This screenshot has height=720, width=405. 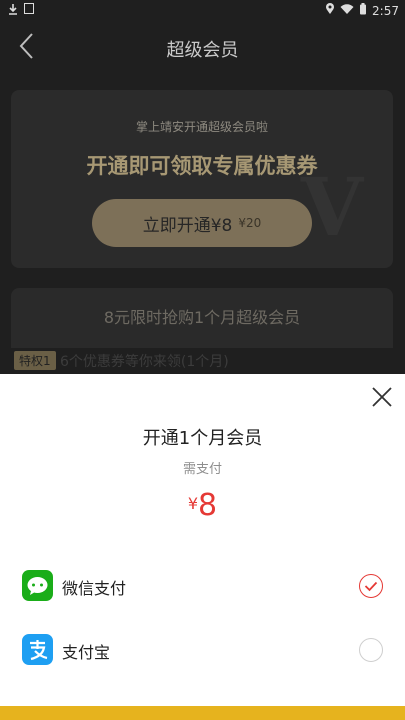 What do you see at coordinates (193, 503) in the screenshot?
I see `currency-symbol: ¥` at bounding box center [193, 503].